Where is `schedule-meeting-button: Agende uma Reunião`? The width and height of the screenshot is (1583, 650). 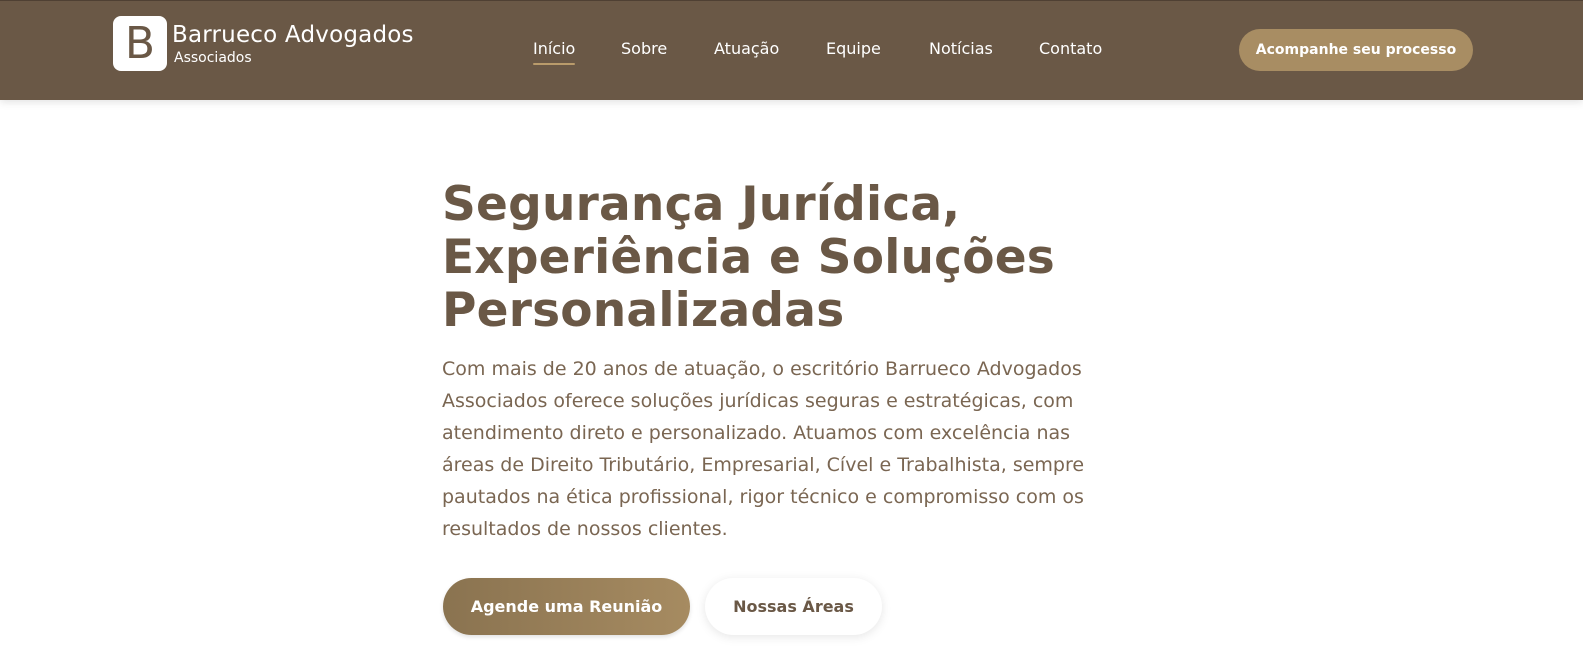 schedule-meeting-button: Agende uma Reunião is located at coordinates (566, 606).